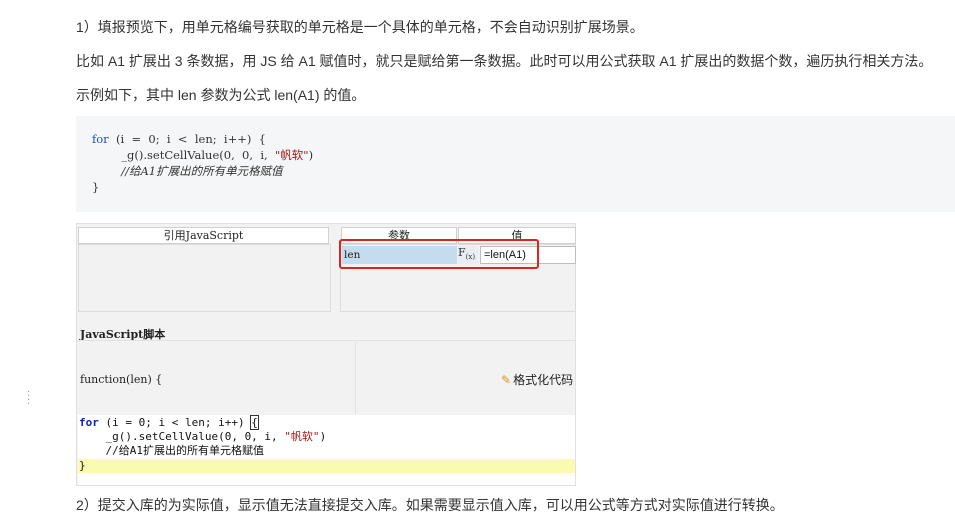 The width and height of the screenshot is (955, 515). Describe the element at coordinates (537, 379) in the screenshot. I see `format-code-button: ✎ 格式化代码` at that location.